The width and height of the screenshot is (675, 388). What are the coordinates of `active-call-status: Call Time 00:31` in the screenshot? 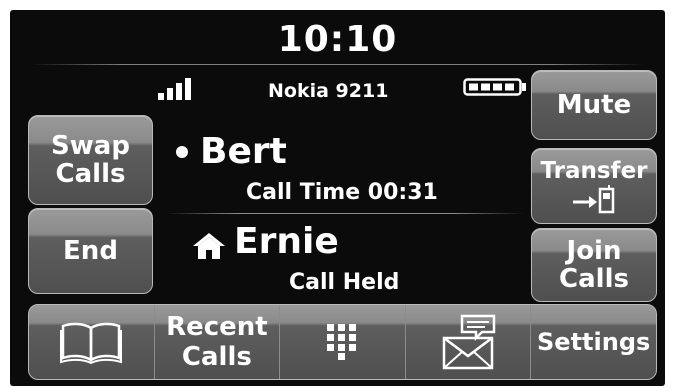 It's located at (342, 192).